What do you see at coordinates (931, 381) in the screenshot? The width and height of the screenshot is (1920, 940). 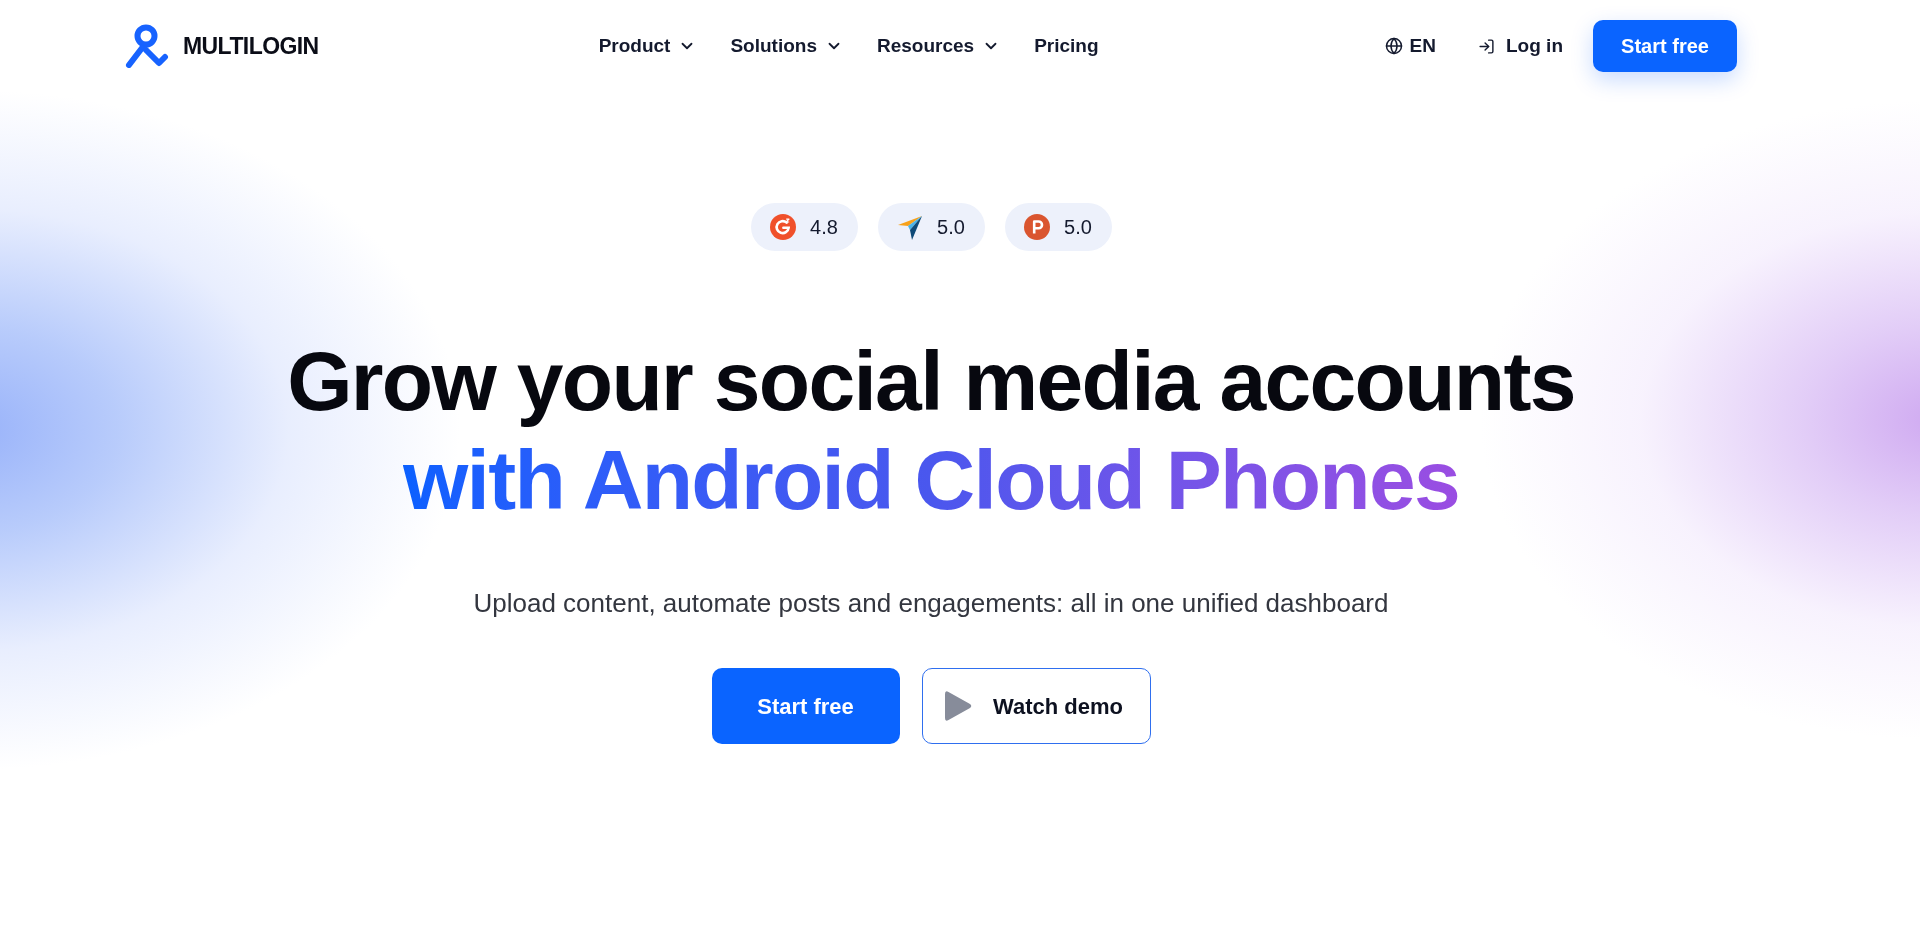 I see `hero-title: Grow your social media accounts` at bounding box center [931, 381].